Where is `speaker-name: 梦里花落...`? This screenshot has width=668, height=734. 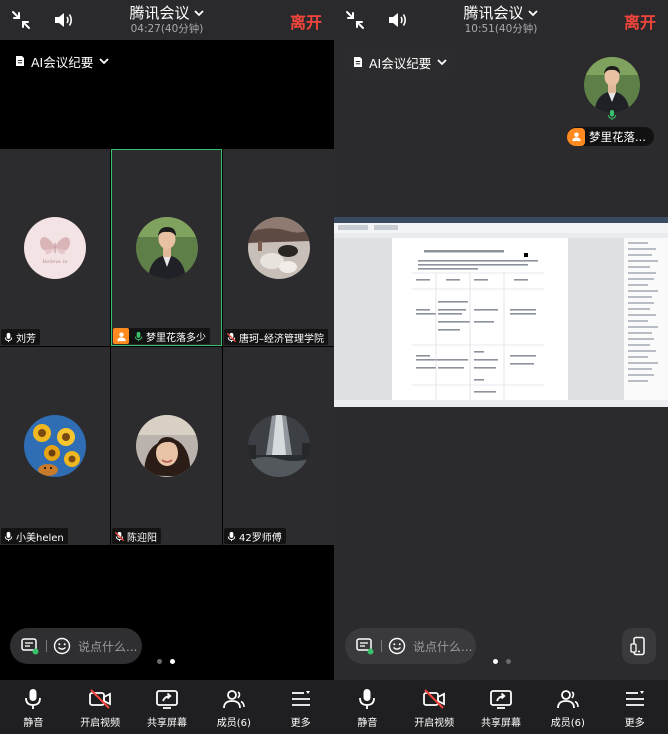 speaker-name: 梦里花落... is located at coordinates (617, 136).